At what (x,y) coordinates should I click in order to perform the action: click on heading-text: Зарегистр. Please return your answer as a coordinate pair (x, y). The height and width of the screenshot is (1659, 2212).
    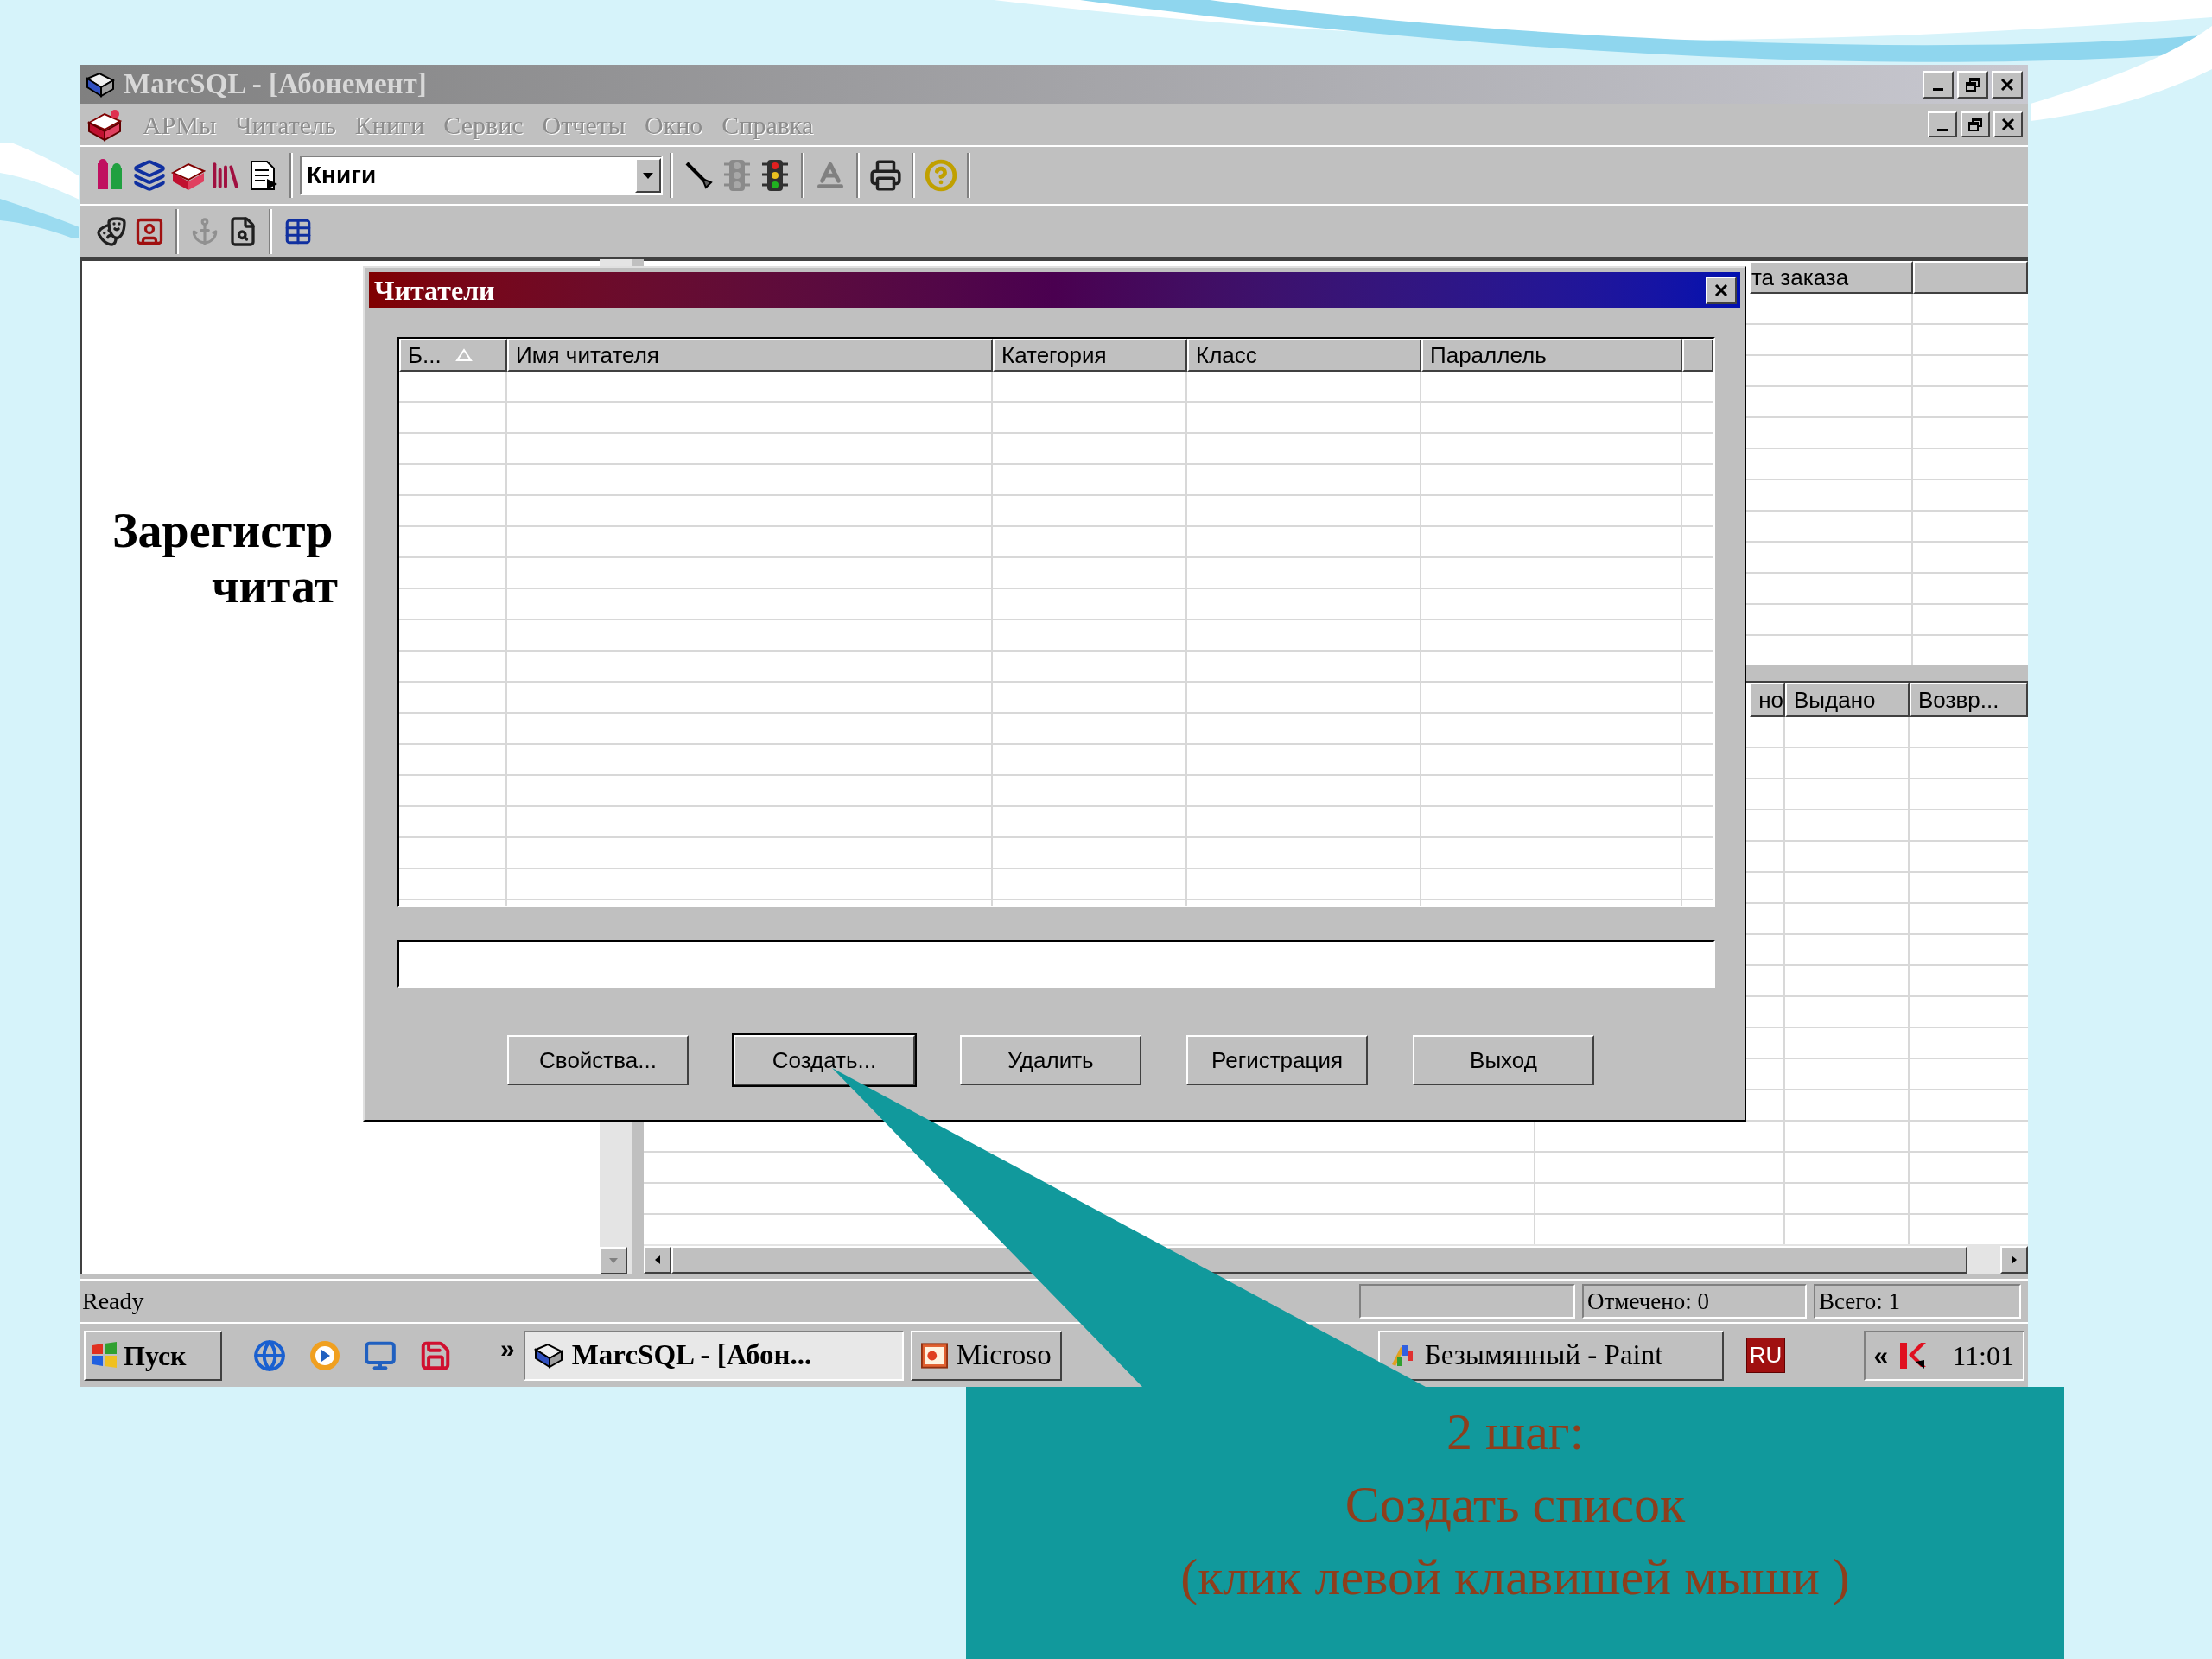
    Looking at the image, I should click on (223, 530).